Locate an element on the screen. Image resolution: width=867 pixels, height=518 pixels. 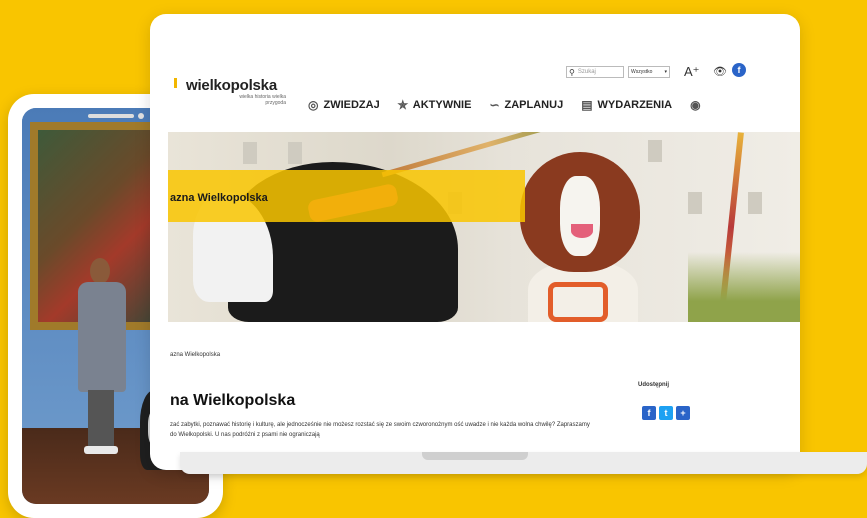
font-size-toggle: A⁺ is located at coordinates (692, 72).